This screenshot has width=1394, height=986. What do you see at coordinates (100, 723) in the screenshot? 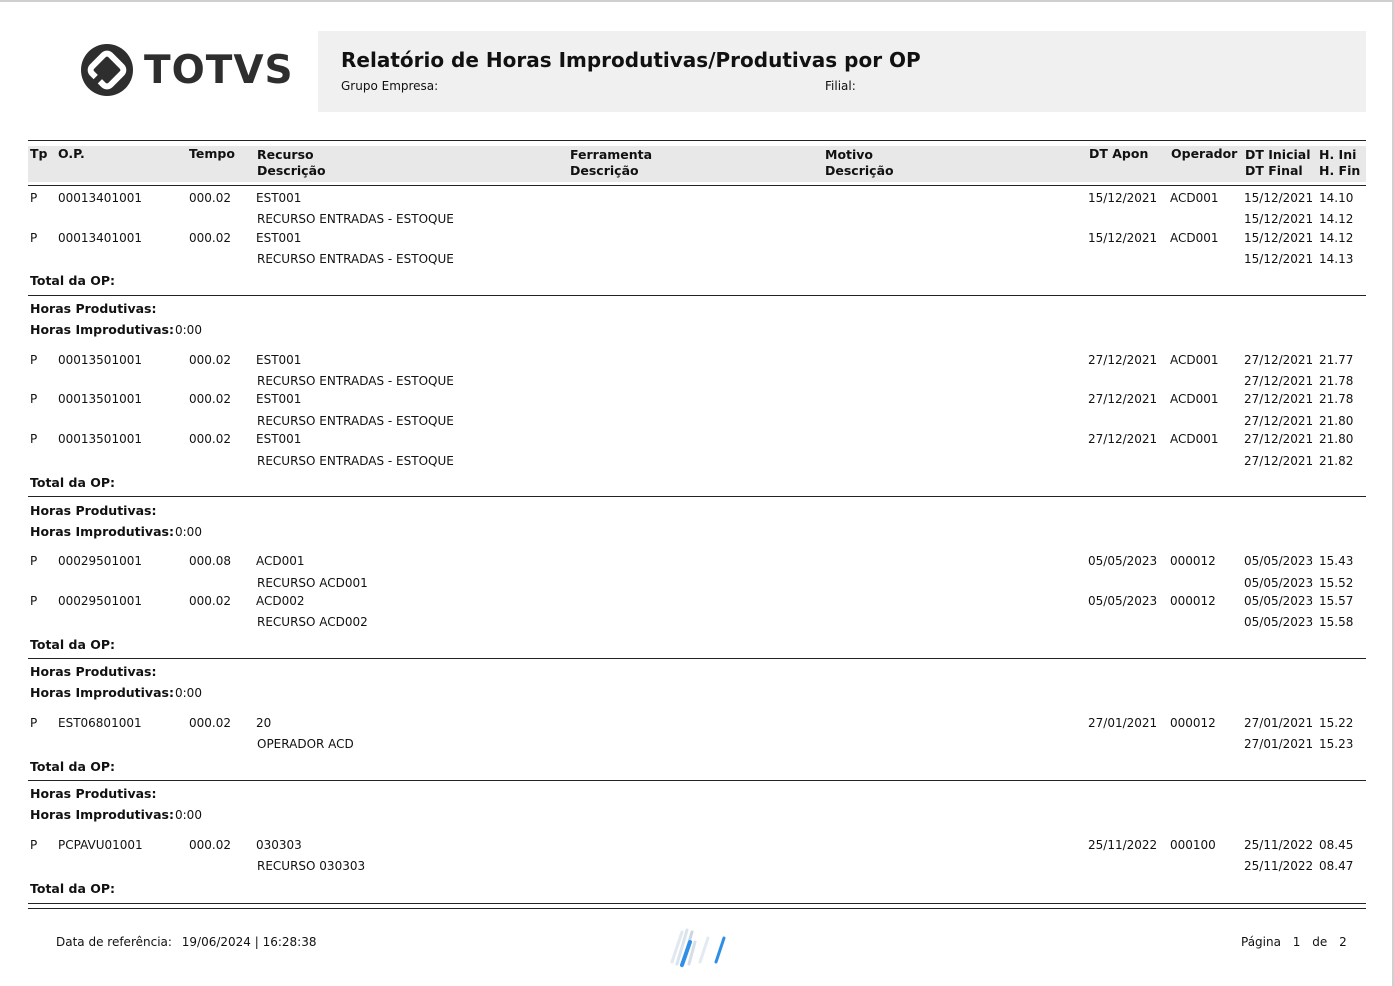
I see `cell-op: EST06801001` at bounding box center [100, 723].